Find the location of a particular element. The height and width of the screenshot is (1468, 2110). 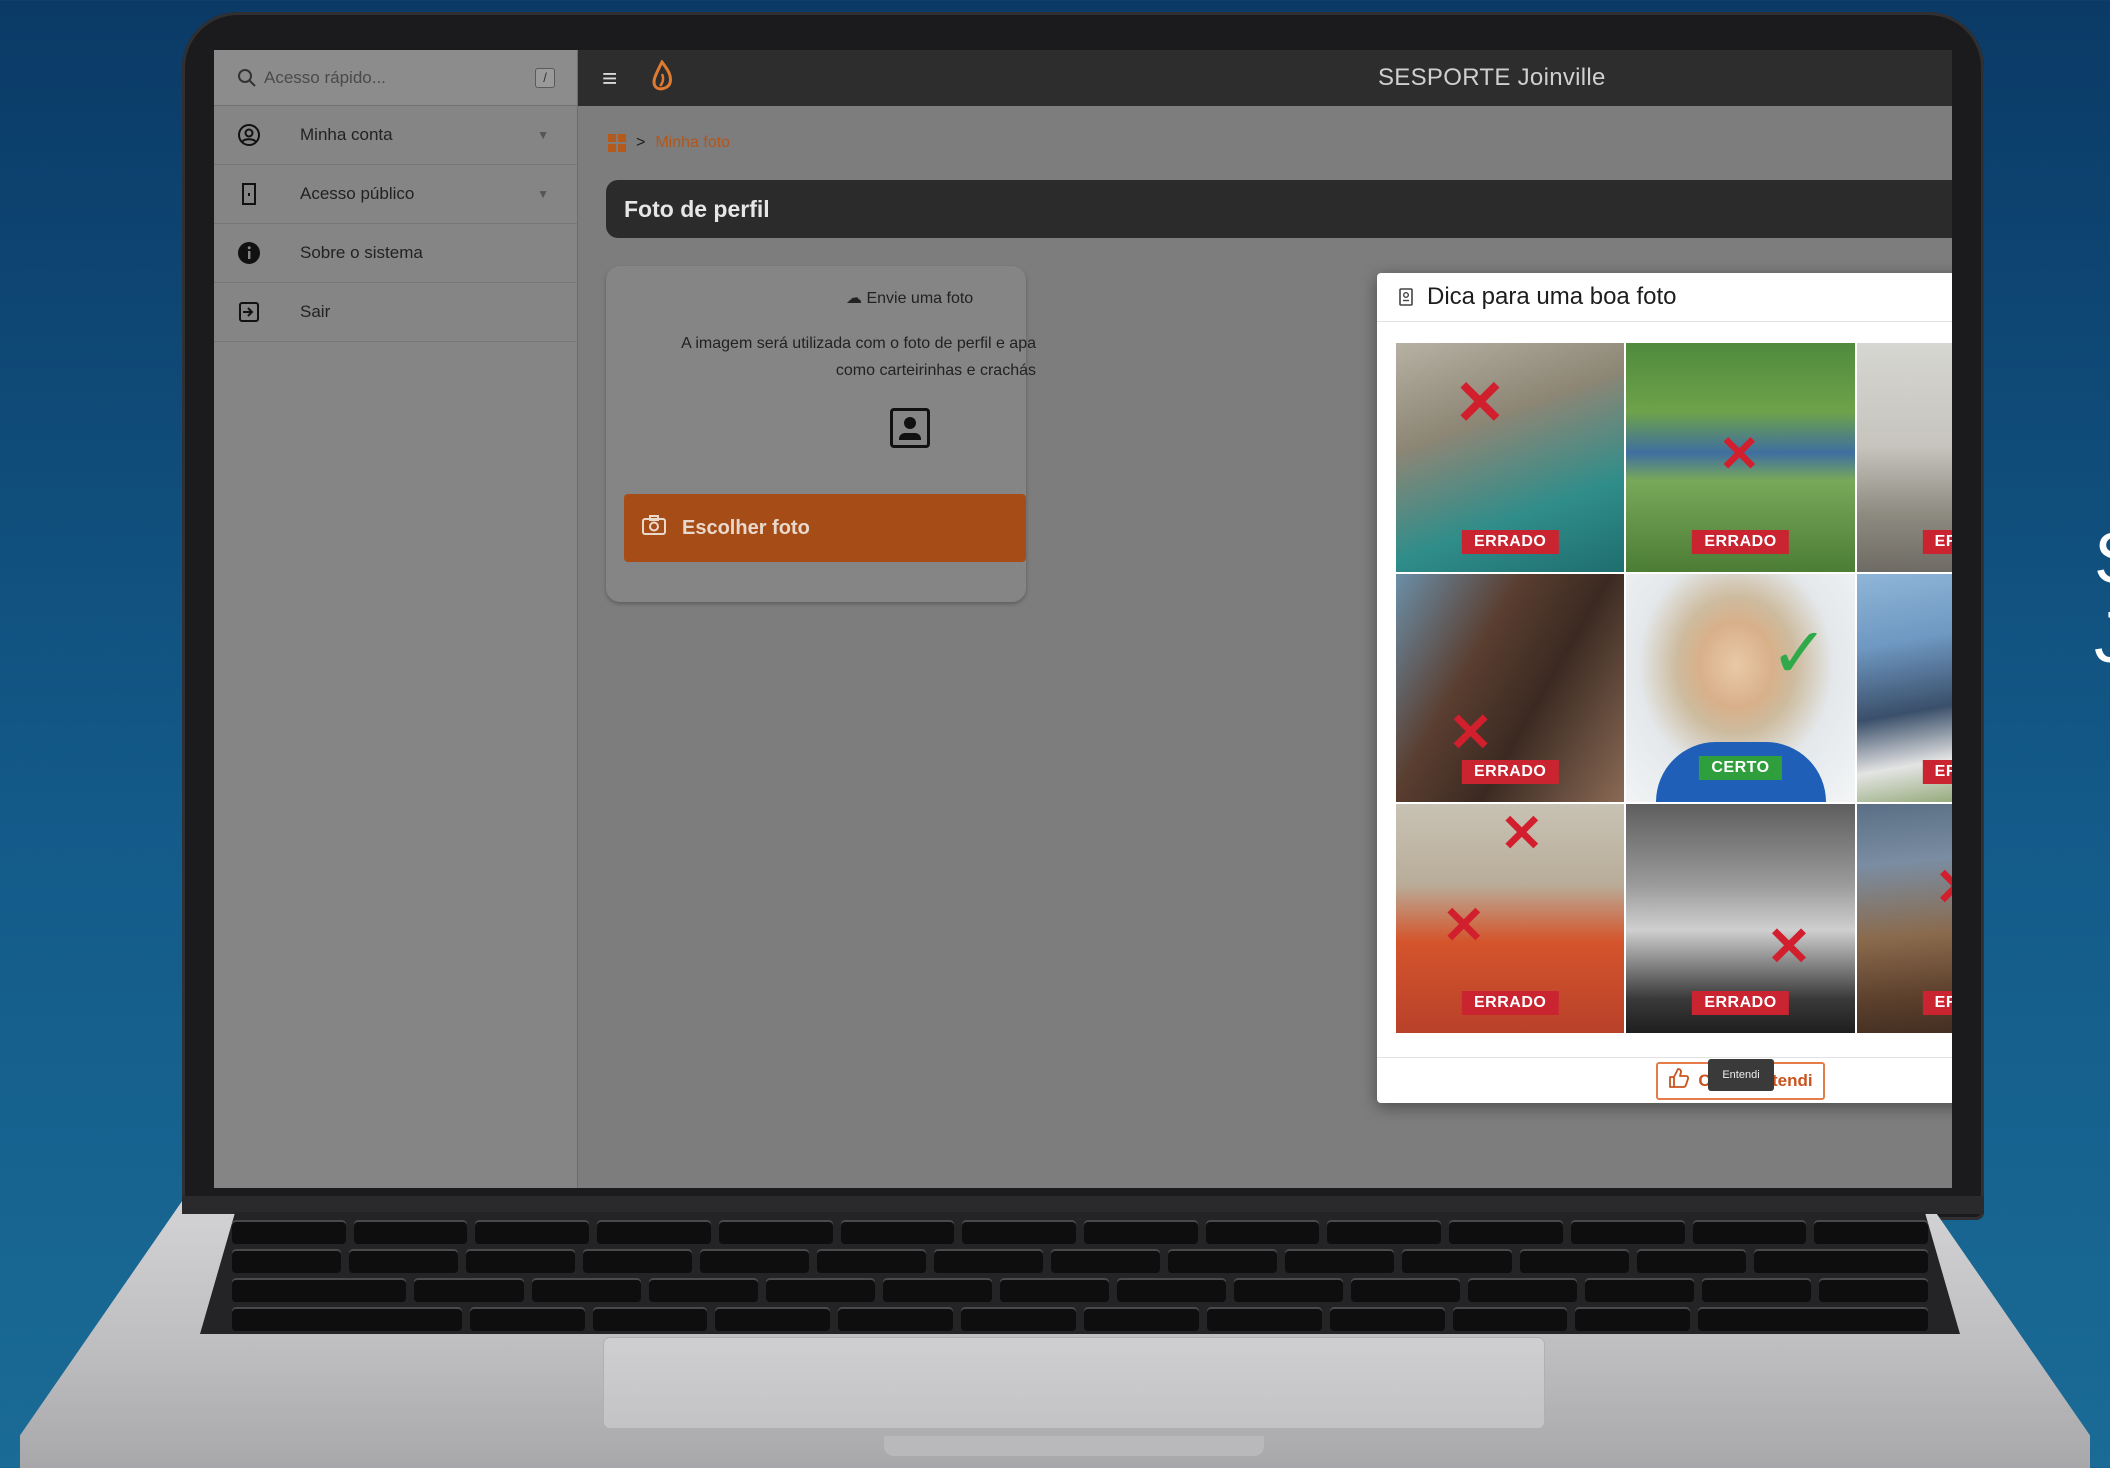

door-icon is located at coordinates (249, 194).